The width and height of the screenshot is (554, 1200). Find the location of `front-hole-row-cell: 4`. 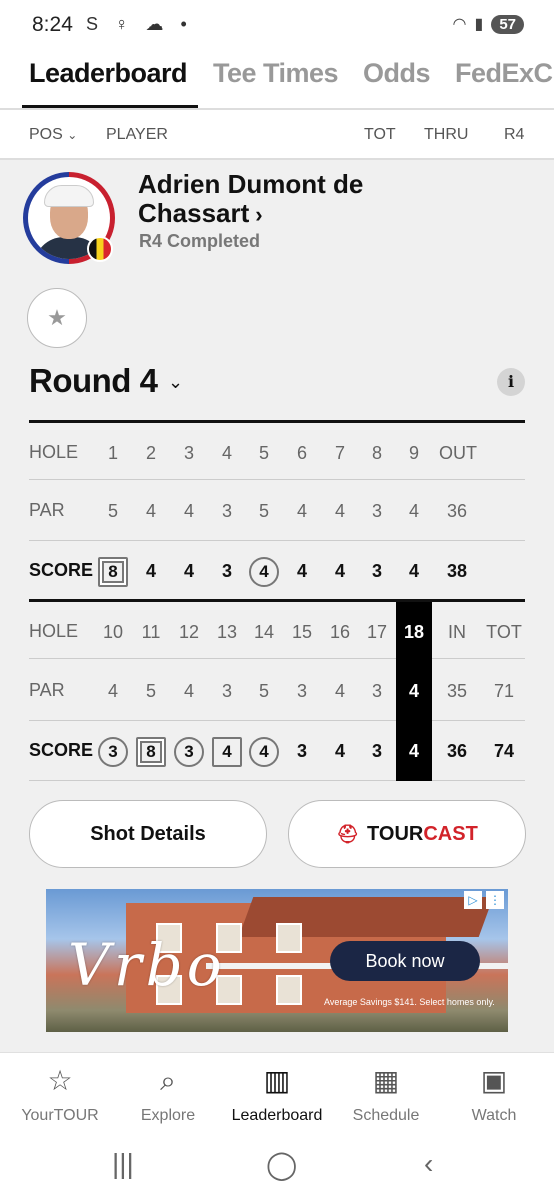

front-hole-row-cell: 4 is located at coordinates (226, 453).